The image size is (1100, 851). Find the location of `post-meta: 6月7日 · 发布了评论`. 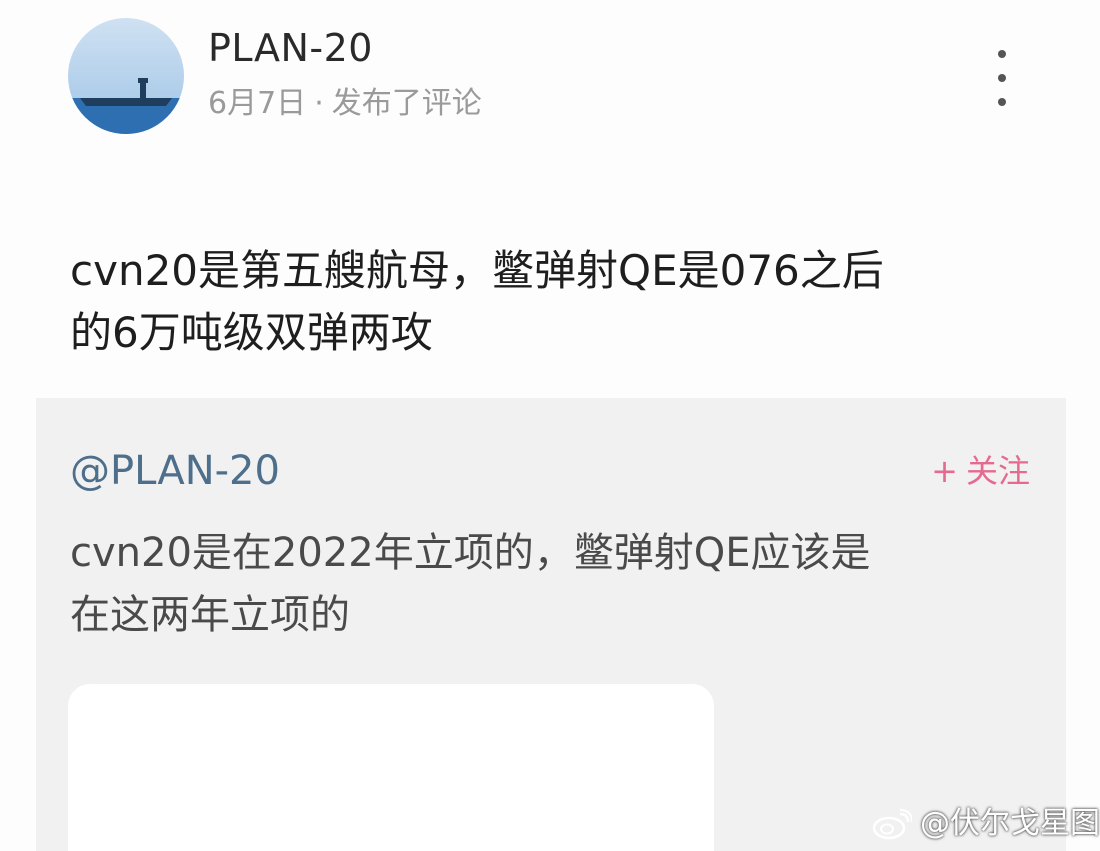

post-meta: 6月7日 · 发布了评论 is located at coordinates (345, 104).